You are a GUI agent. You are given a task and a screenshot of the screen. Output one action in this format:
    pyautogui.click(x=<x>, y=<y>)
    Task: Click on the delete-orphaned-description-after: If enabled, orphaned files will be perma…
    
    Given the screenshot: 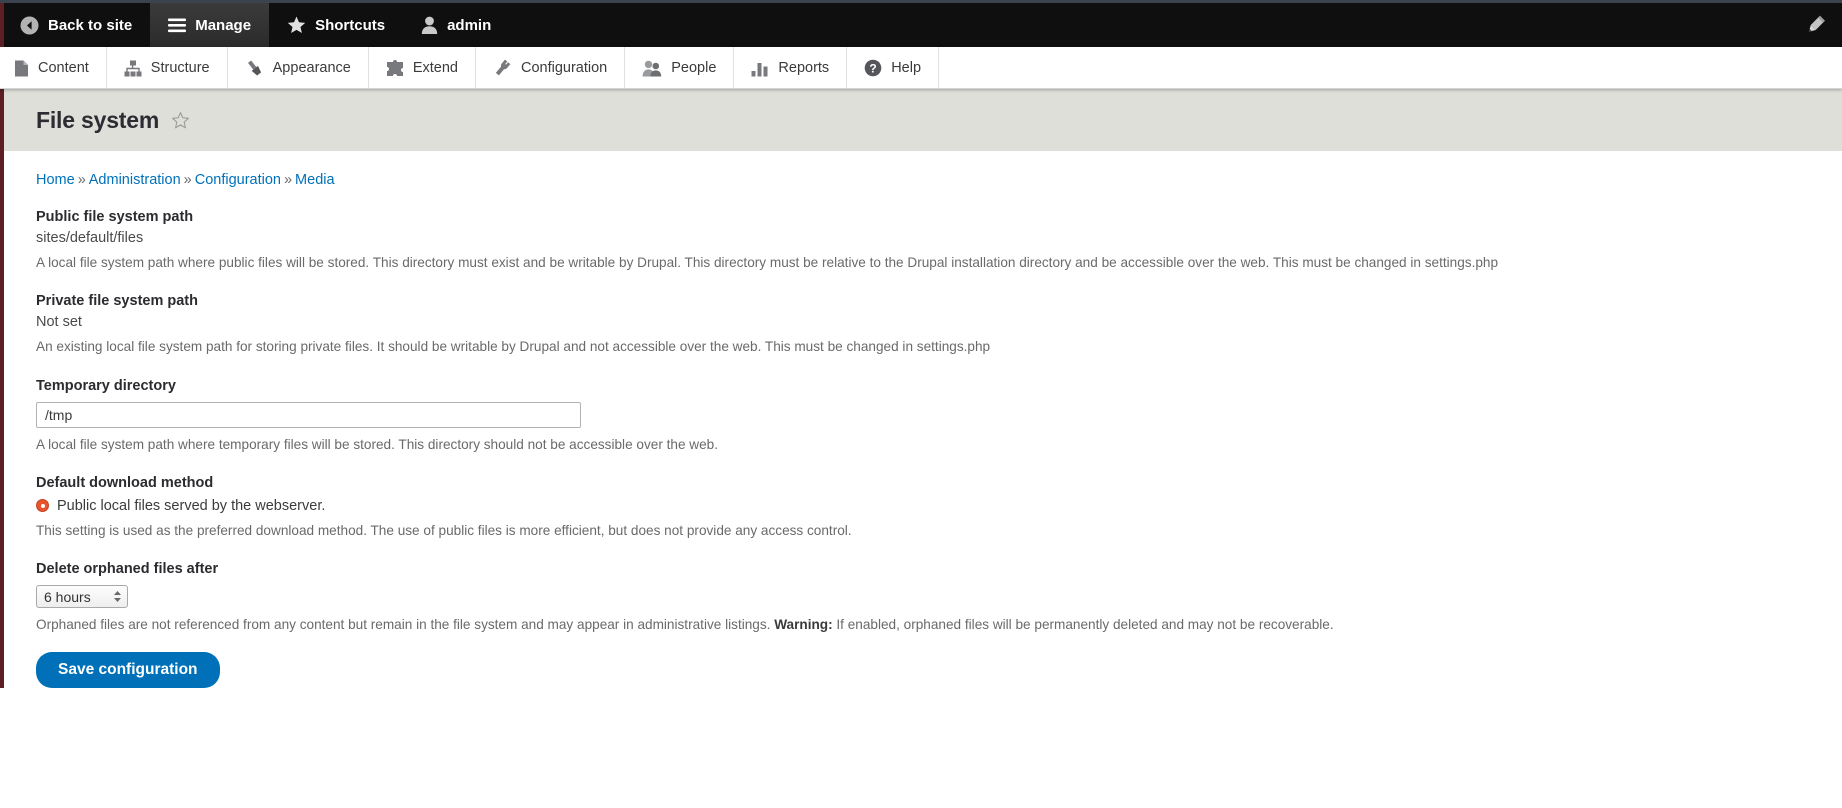 What is the action you would take?
    pyautogui.click(x=1083, y=625)
    